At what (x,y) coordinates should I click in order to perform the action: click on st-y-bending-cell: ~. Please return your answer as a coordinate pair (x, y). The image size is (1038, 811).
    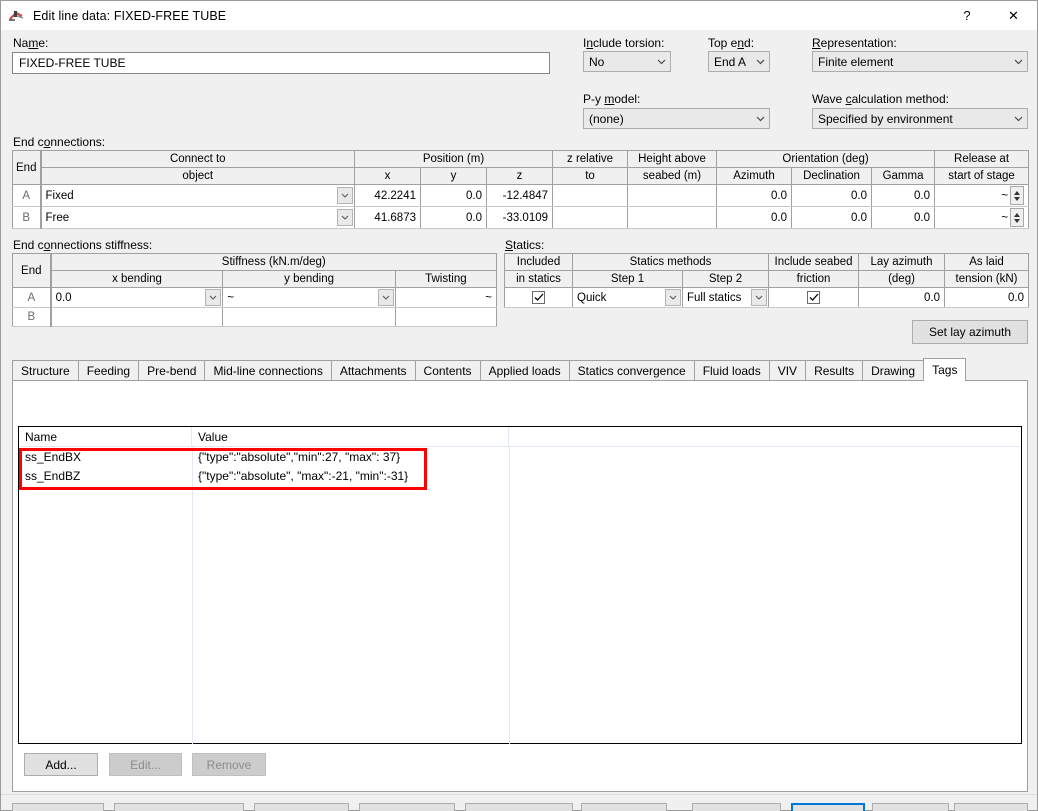
    Looking at the image, I should click on (309, 297).